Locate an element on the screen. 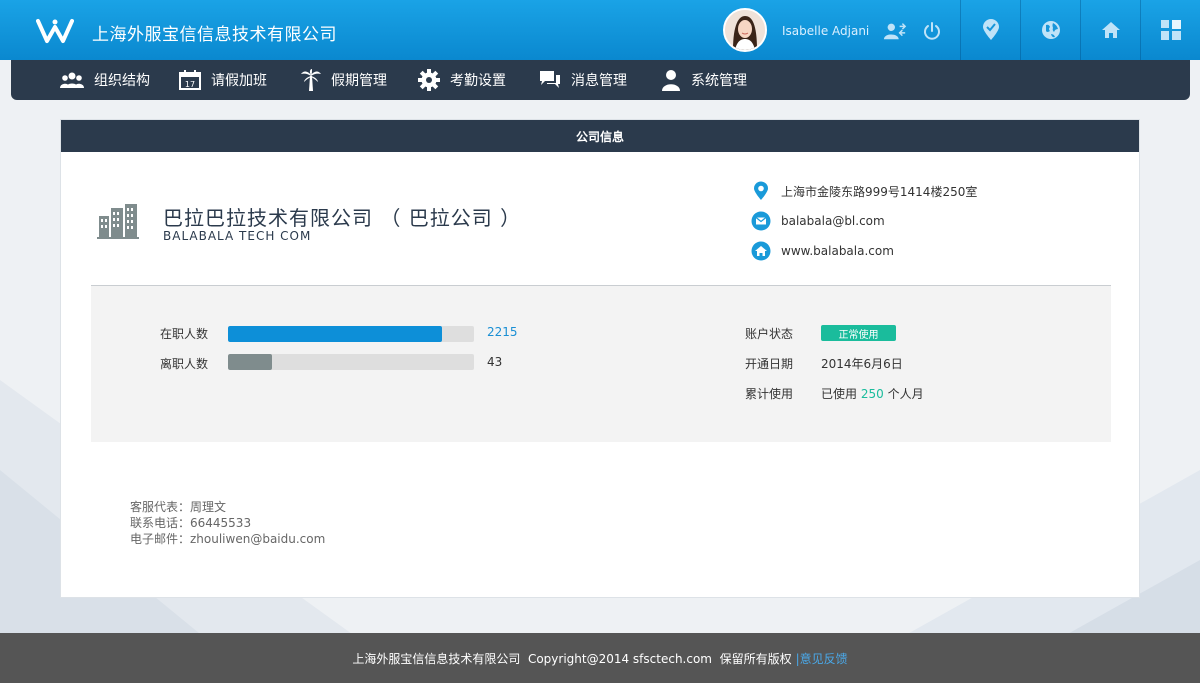  company-name: 巴拉巴拉技术有限公司 （ 巴拉公司 ） is located at coordinates (342, 218).